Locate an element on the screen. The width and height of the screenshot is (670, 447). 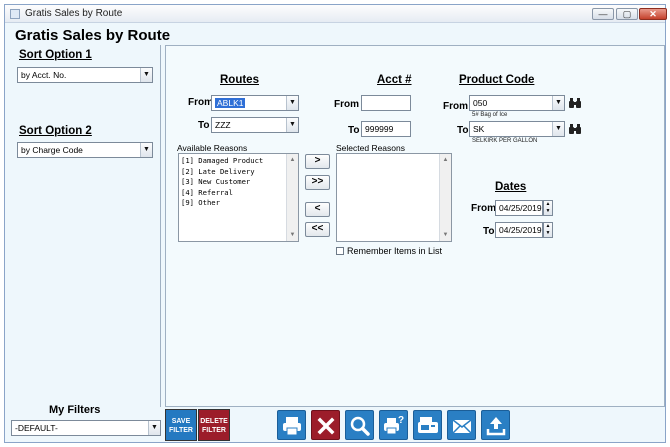
add-reason-button: > is located at coordinates (317, 161).